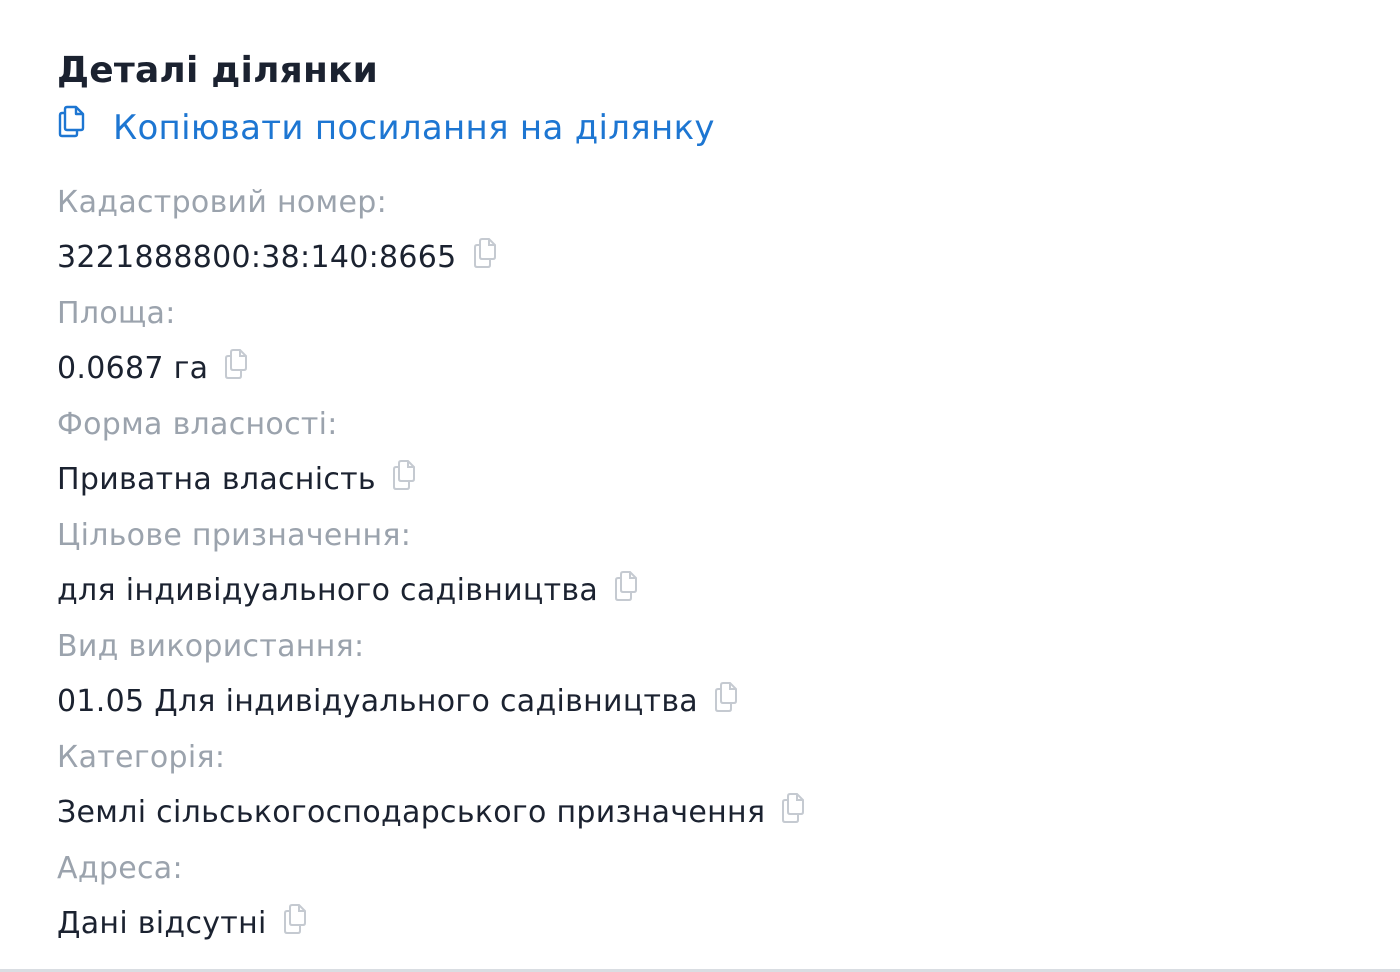 This screenshot has height=972, width=1400. I want to click on area-row: 0.0687 га, so click(697, 368).